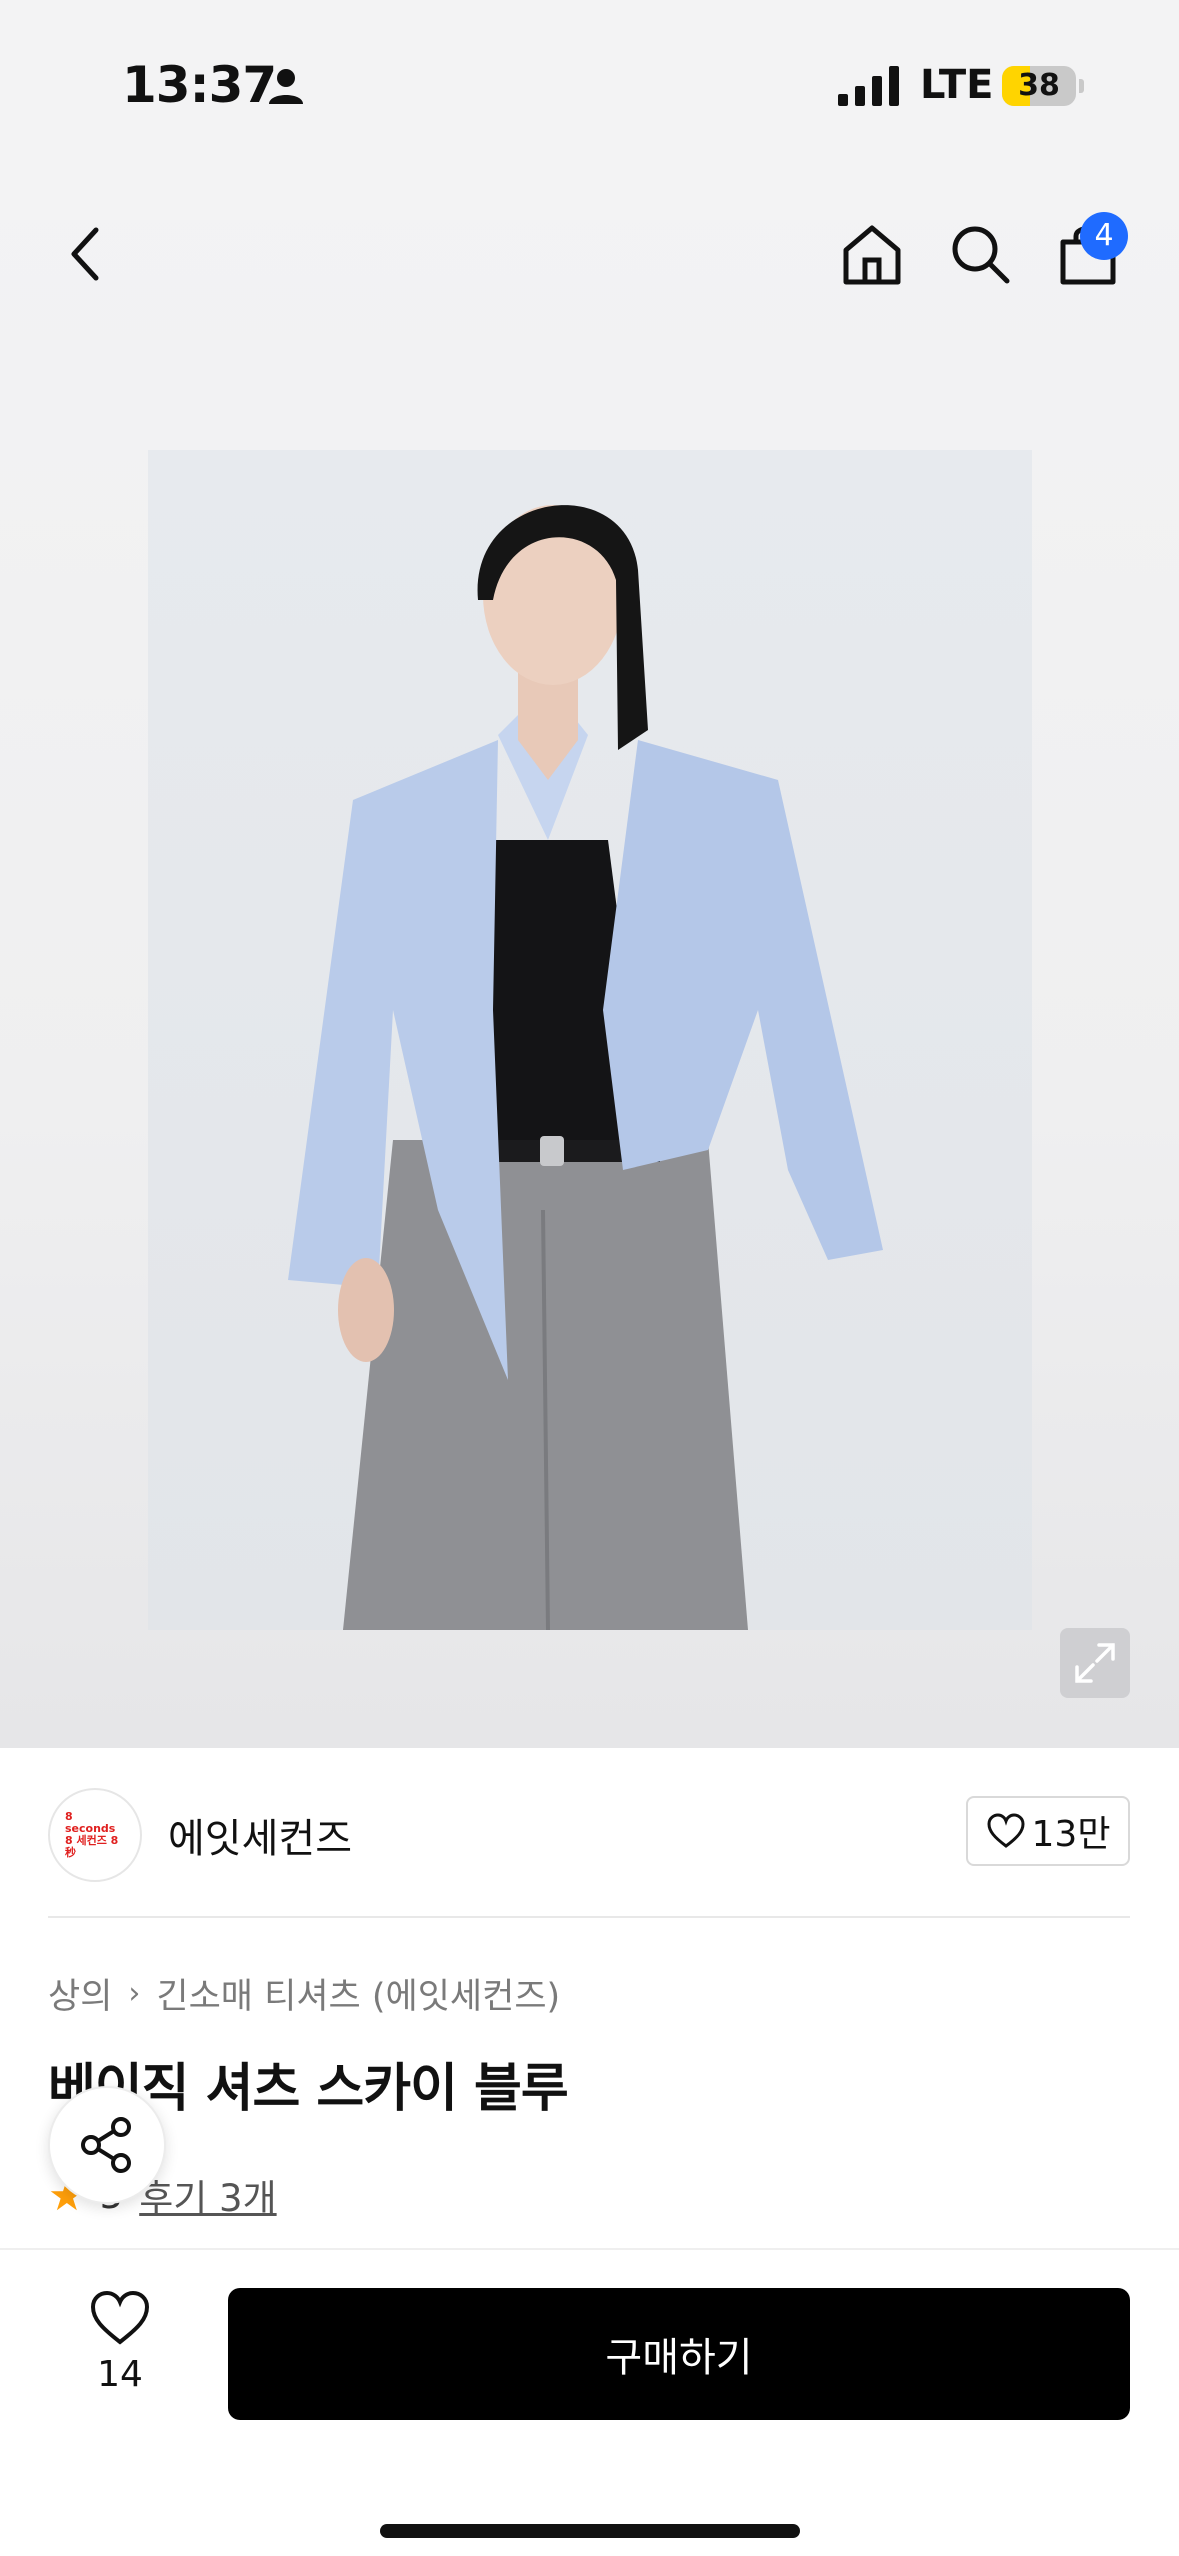  I want to click on signal-icon, so click(868, 86).